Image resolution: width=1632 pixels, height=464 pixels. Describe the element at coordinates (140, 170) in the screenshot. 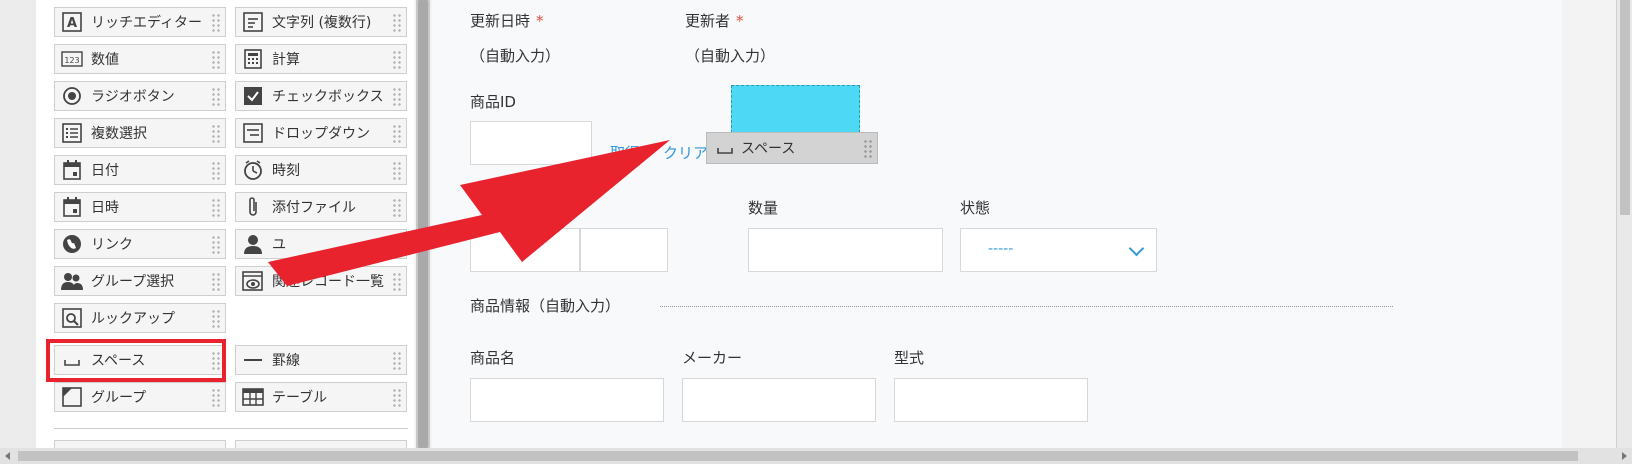

I see `palette-item-date: 日付` at that location.